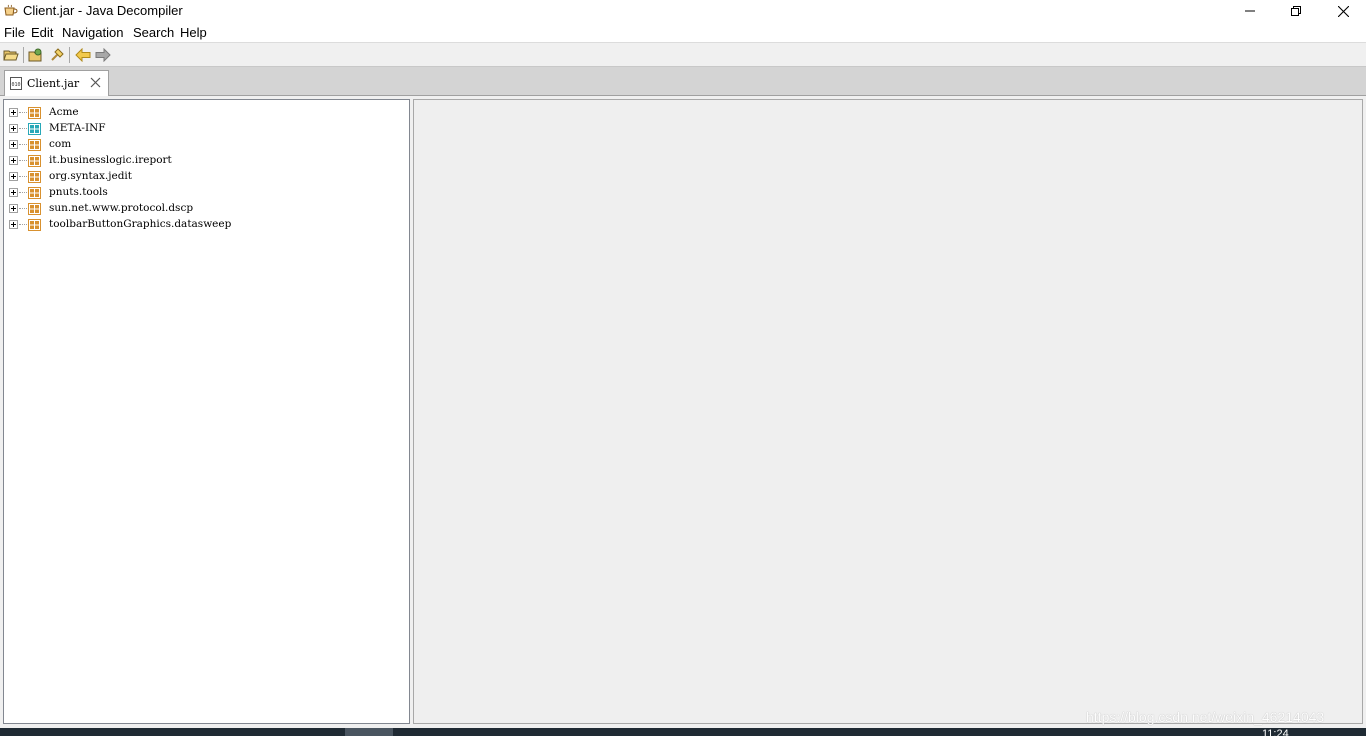 The height and width of the screenshot is (736, 1366). I want to click on tab-label: Client.jar, so click(53, 83).